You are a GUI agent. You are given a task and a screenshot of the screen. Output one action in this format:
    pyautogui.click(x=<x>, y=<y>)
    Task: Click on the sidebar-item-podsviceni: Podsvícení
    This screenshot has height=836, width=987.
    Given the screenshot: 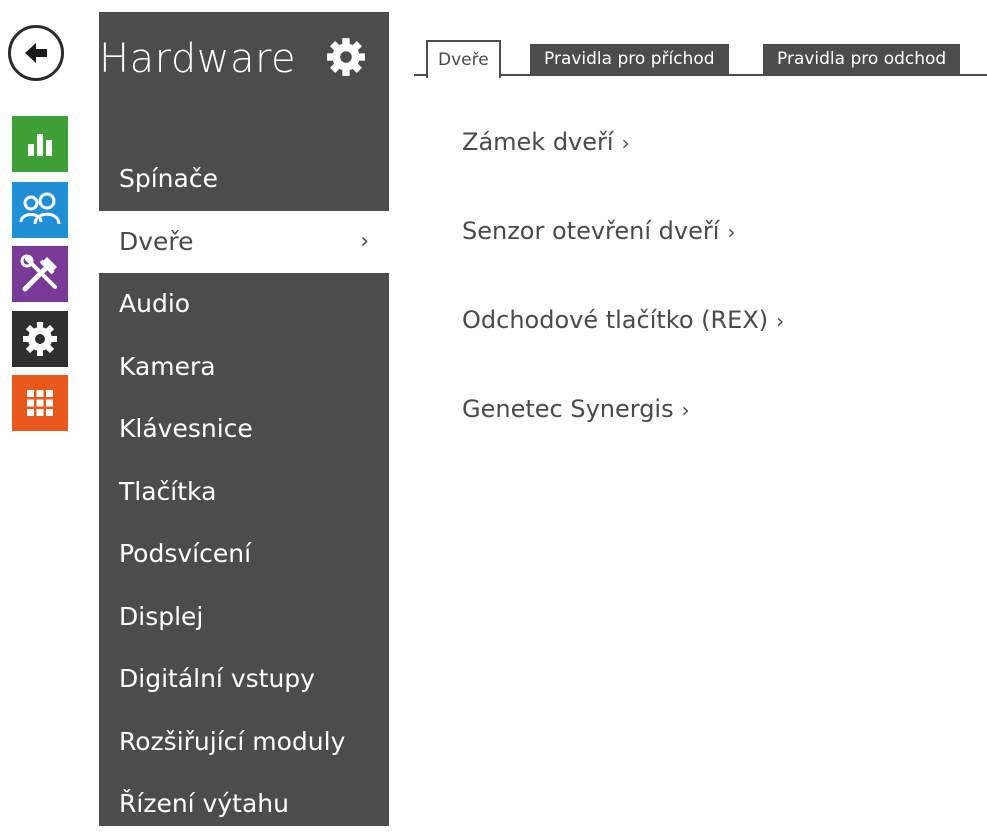 What is the action you would take?
    pyautogui.click(x=244, y=554)
    